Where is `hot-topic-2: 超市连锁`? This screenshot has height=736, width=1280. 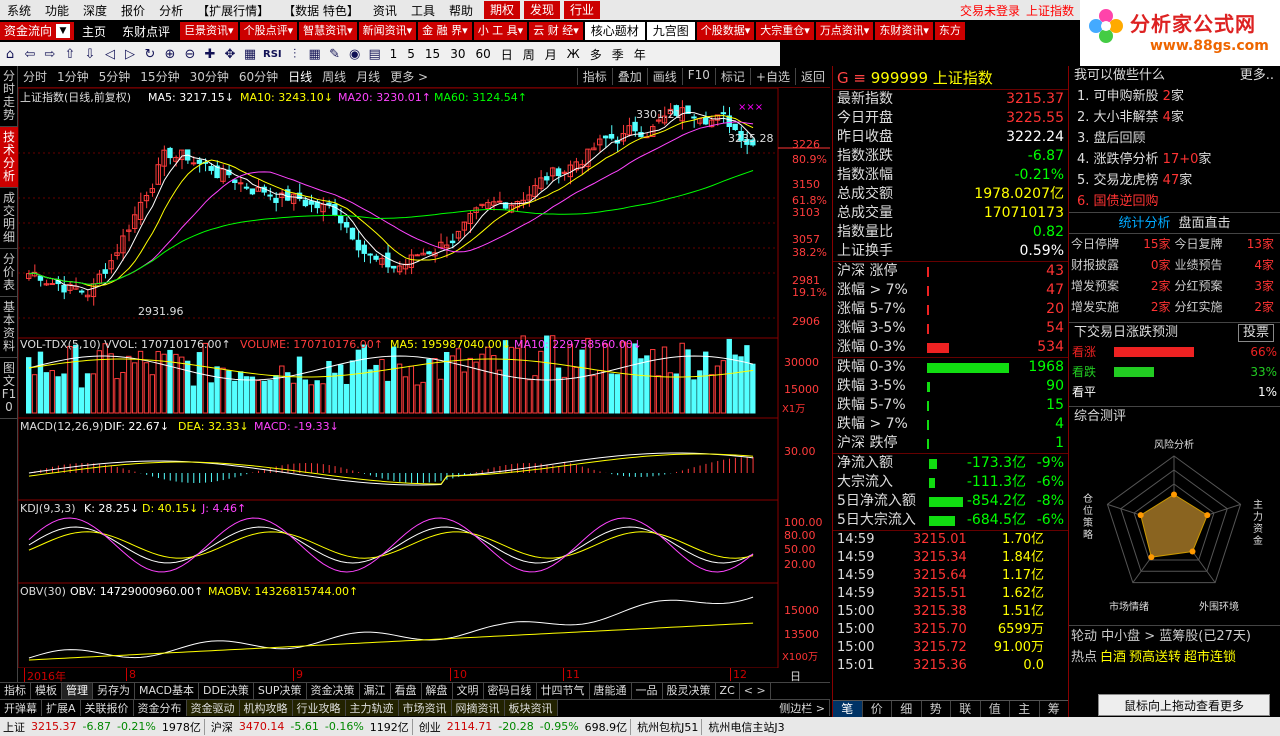 hot-topic-2: 超市连锁 is located at coordinates (1210, 657).